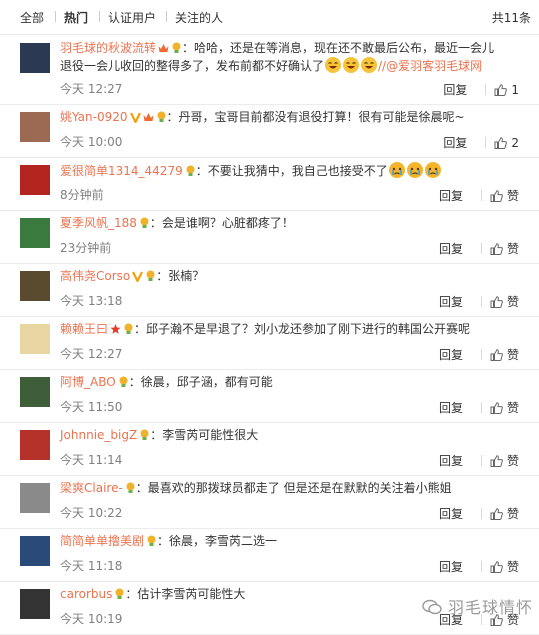  Describe the element at coordinates (217, 541) in the screenshot. I see `comment-body: ：徐晨，李雪芮二选一` at that location.